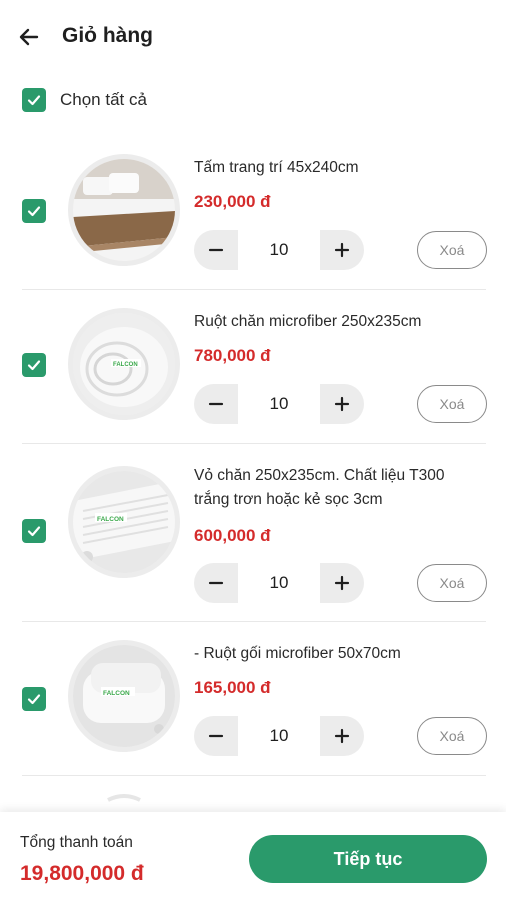  I want to click on continue-button: Tiếp tục, so click(368, 859).